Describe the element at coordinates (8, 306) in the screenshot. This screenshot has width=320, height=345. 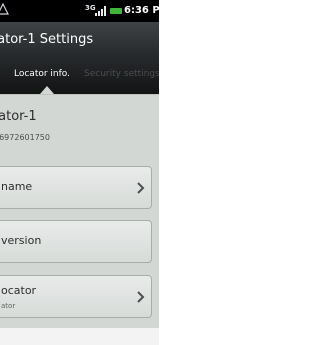
I see `locator-row-sublabel: ator` at that location.